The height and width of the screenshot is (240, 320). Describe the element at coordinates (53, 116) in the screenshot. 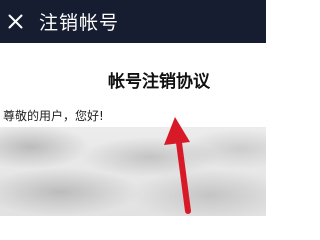

I see `greeting-text: 尊敬的用户，您好!` at that location.